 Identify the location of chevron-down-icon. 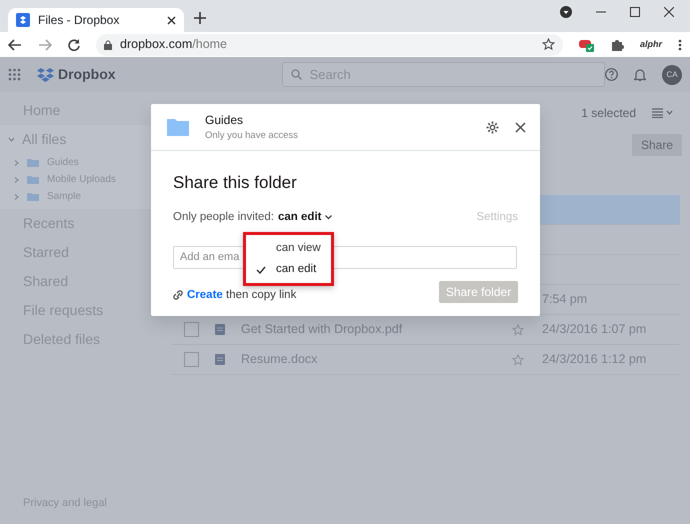
(328, 217).